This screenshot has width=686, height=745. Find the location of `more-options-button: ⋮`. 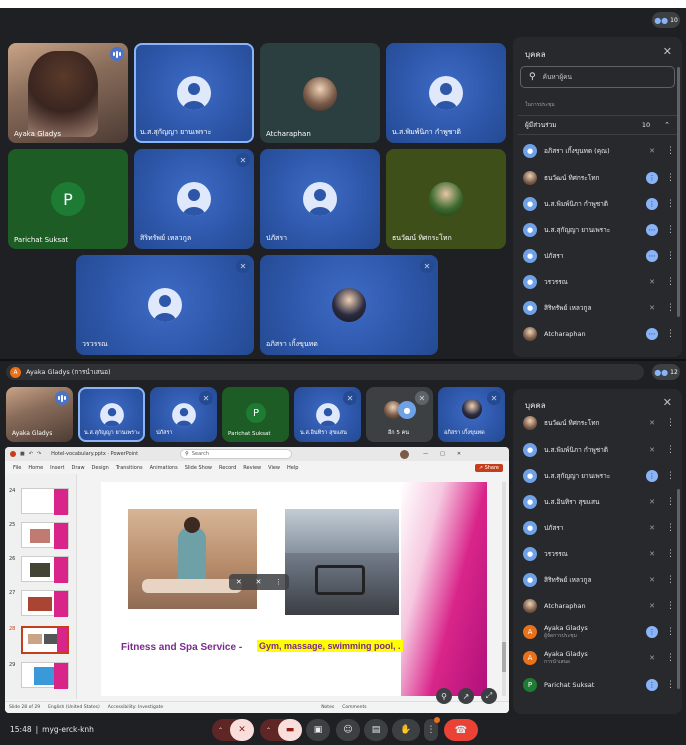

more-options-button: ⋮ is located at coordinates (432, 729).